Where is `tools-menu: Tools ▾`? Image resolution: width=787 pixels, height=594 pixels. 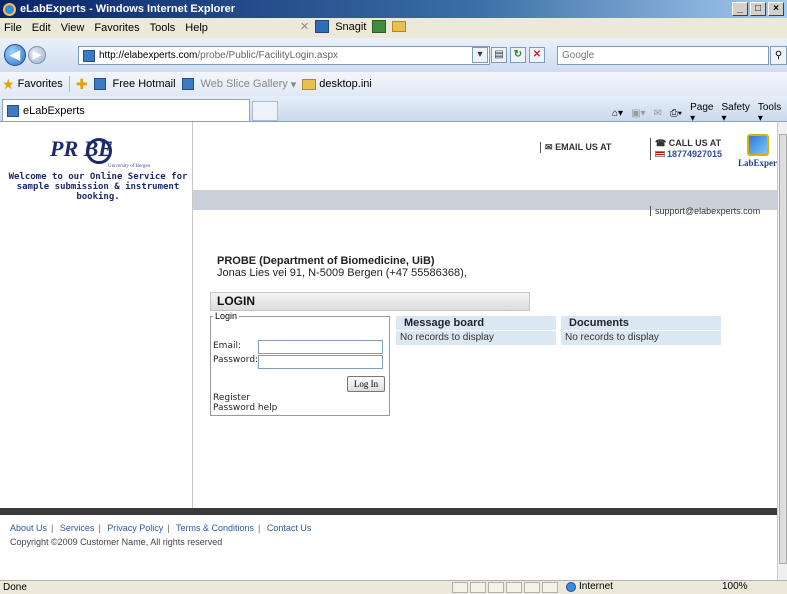 tools-menu: Tools ▾ is located at coordinates (769, 113).